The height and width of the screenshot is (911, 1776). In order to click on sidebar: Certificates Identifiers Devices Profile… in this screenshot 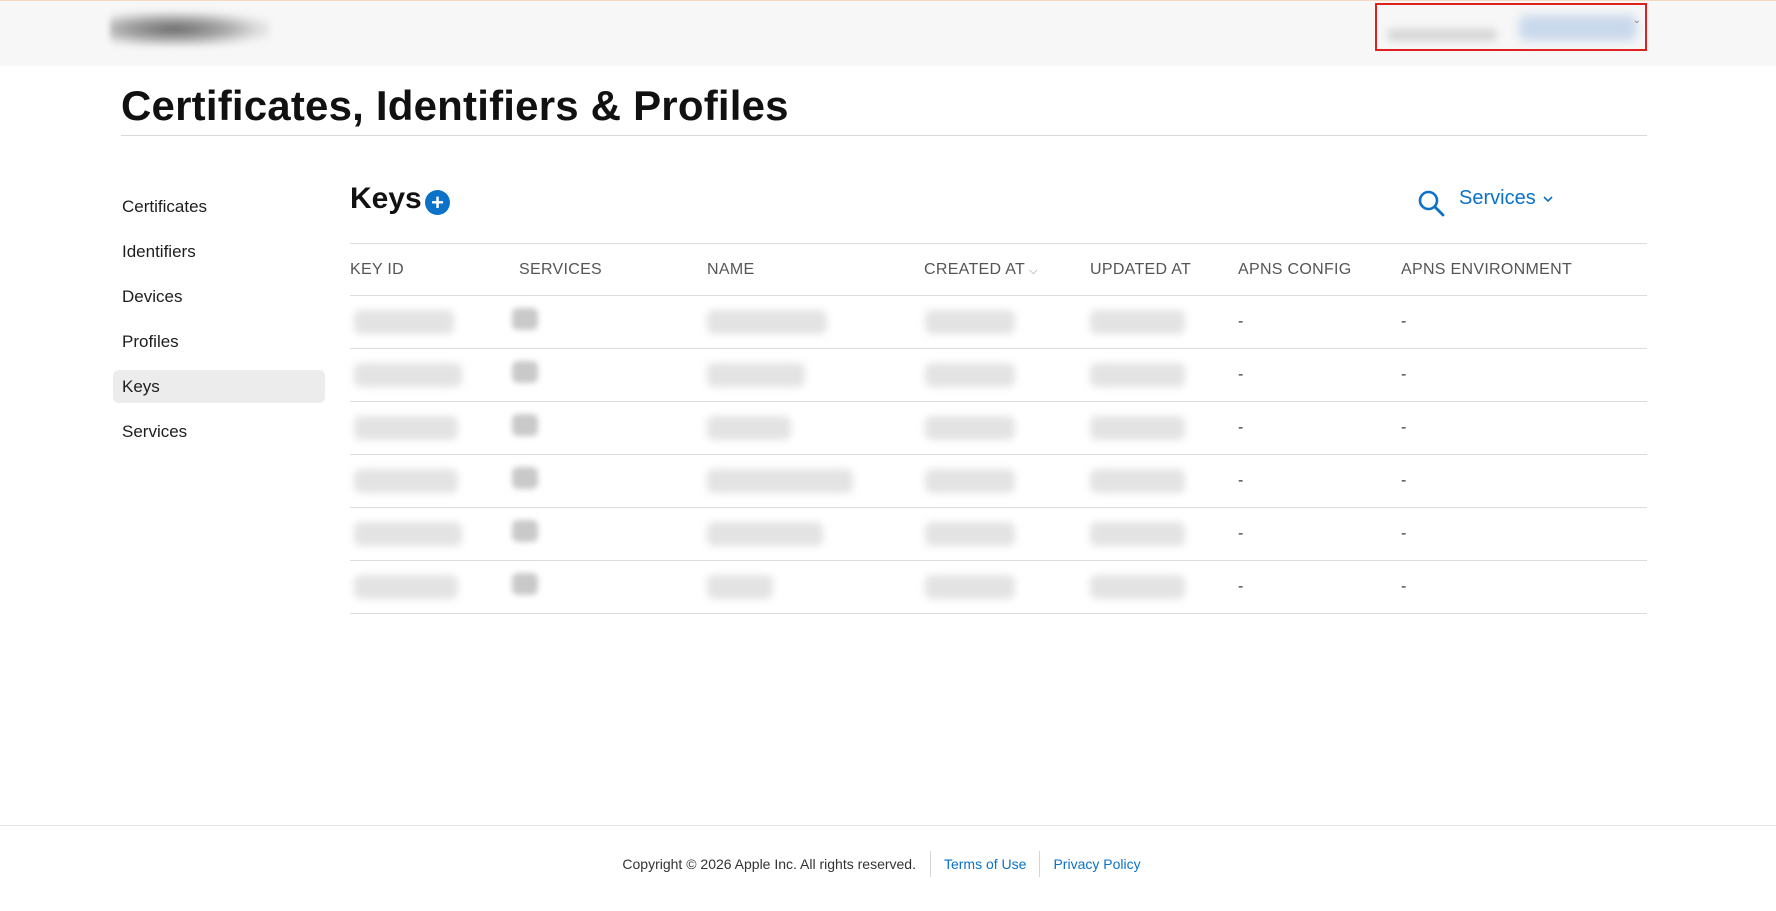, I will do `click(219, 325)`.